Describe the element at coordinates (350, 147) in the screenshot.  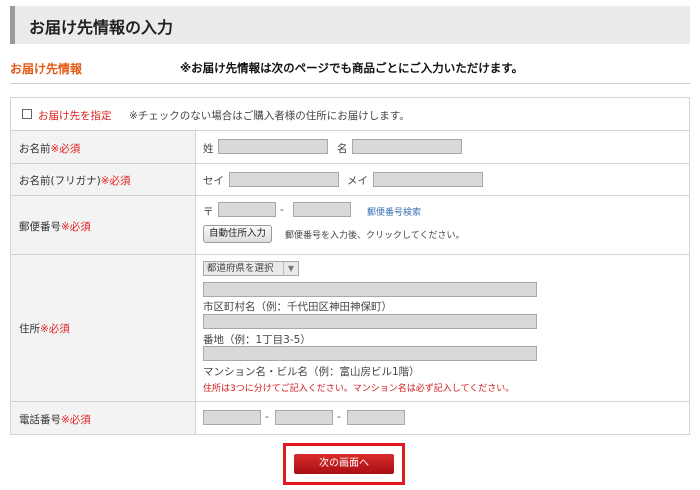
I see `name-row: お名前※必須 姓 名` at that location.